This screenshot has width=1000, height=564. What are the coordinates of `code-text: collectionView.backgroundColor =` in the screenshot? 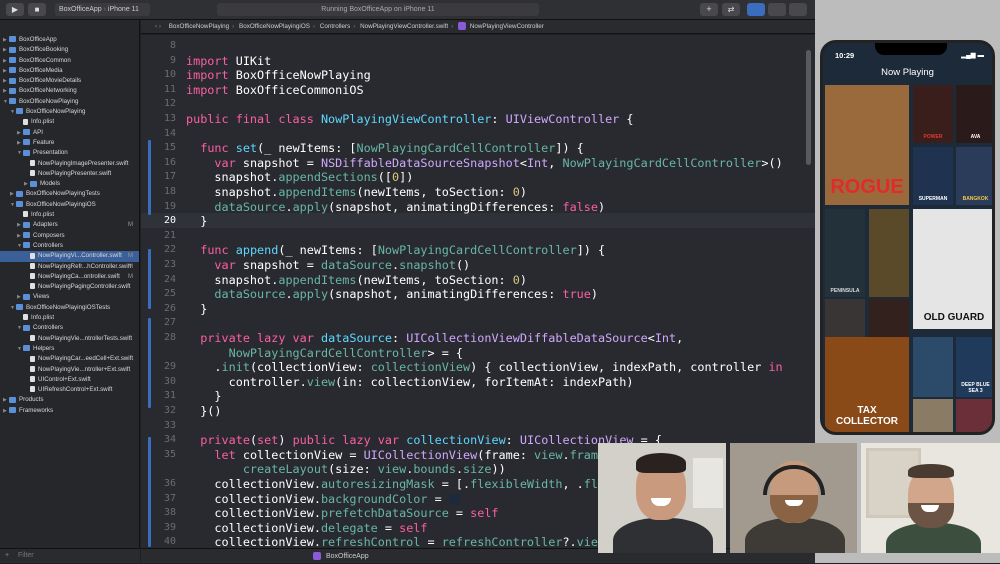 It's located at (323, 499).